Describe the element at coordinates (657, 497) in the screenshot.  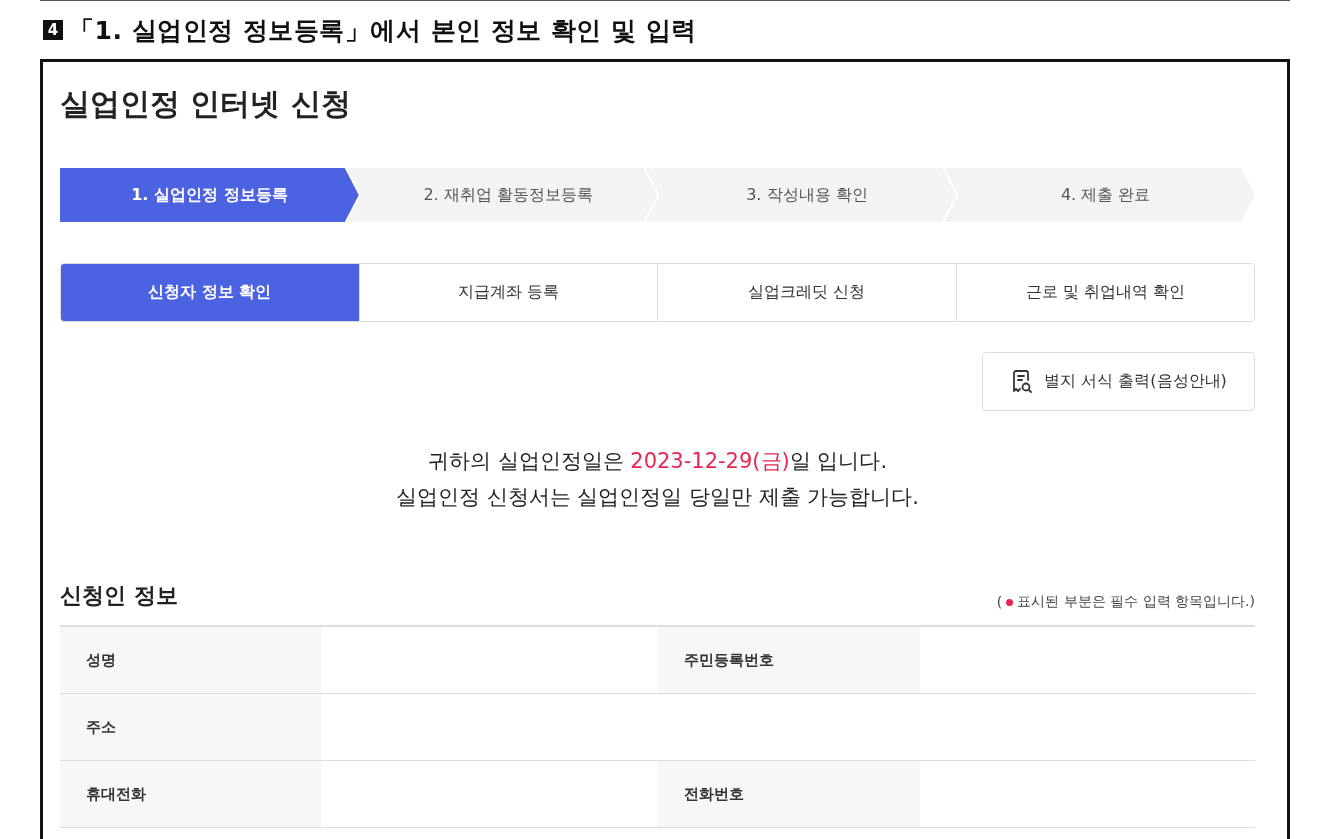
I see `notice-text: 실업인정 신청서는 실업인정일 당일만 제출 가능합니다.` at that location.